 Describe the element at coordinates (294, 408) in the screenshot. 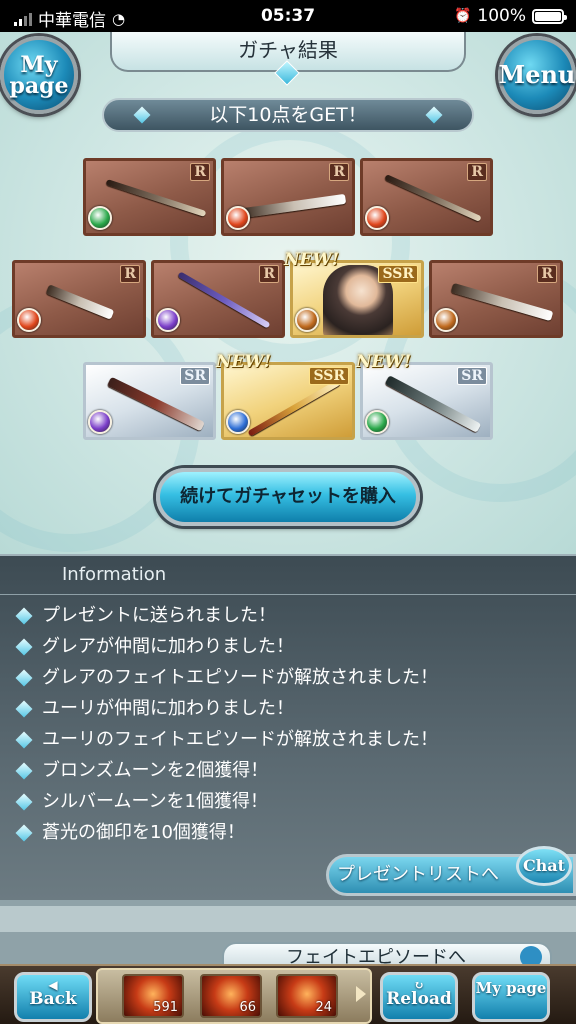

I see `spear-weapon-icon` at that location.